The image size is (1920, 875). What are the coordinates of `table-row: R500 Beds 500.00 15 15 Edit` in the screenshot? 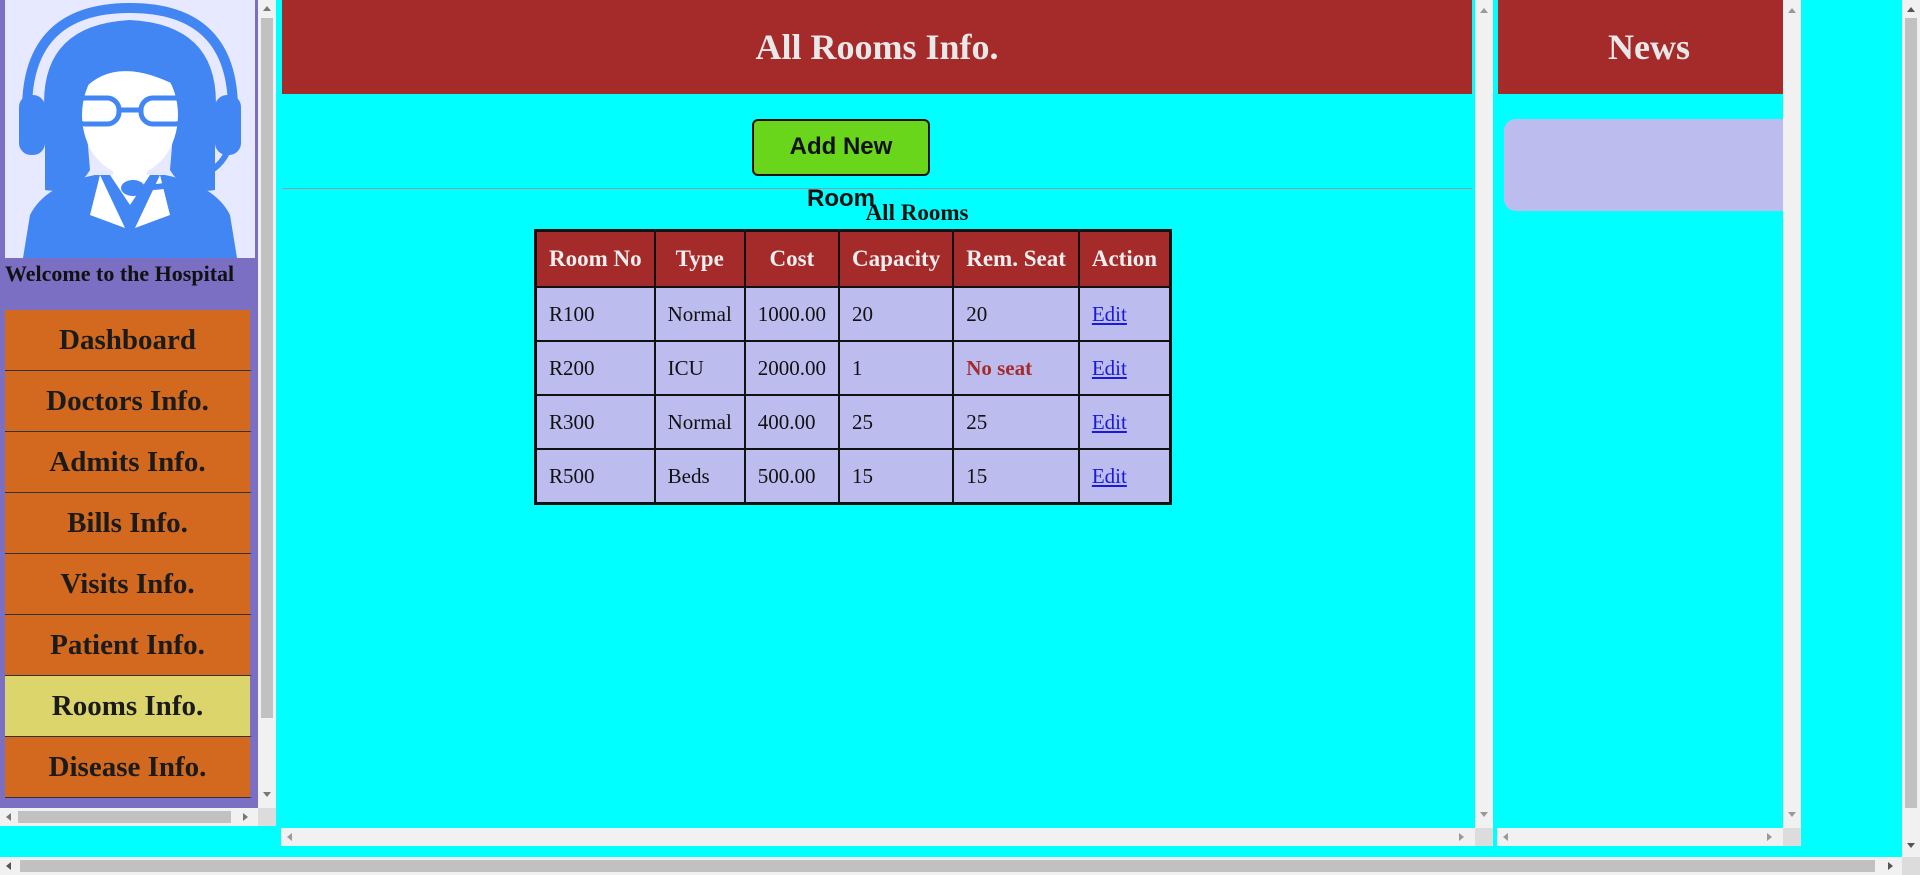 It's located at (853, 476).